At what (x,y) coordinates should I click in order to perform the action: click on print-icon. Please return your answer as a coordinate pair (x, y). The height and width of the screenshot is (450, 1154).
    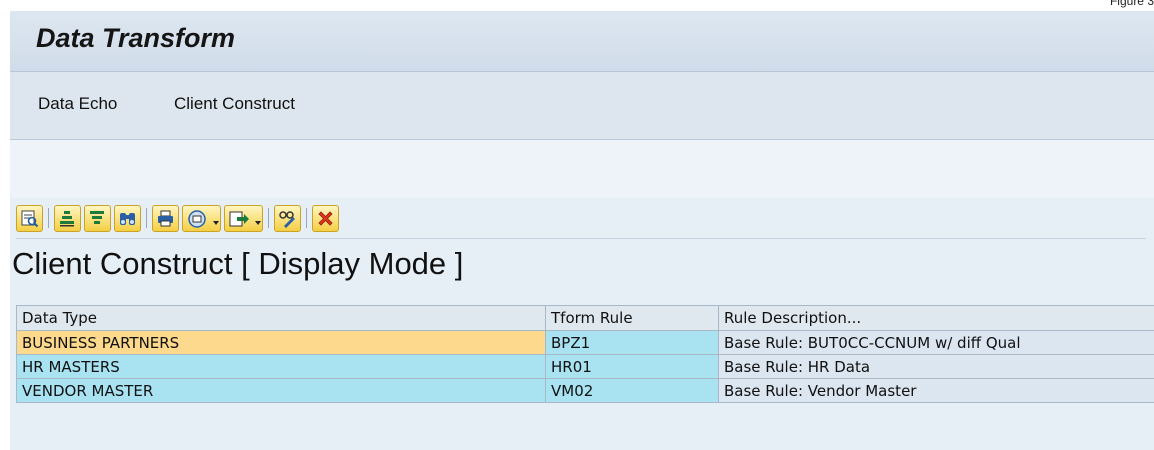
    Looking at the image, I should click on (165, 218).